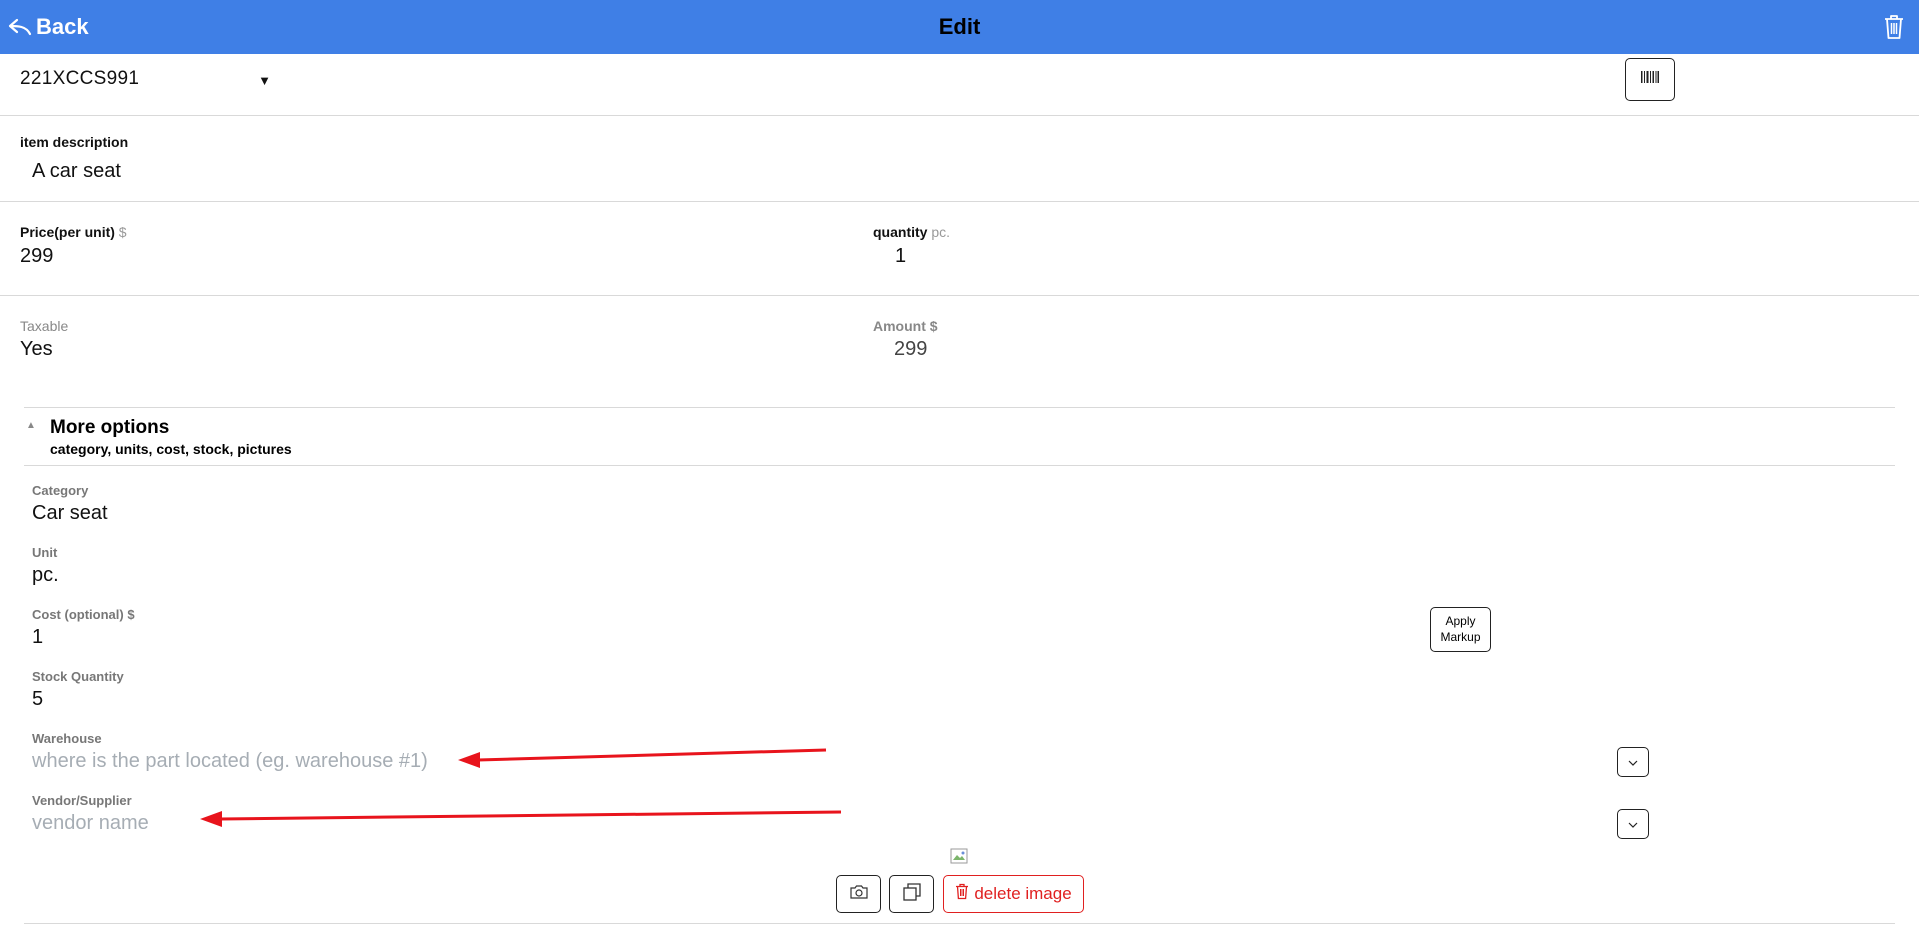 This screenshot has height=940, width=1919. Describe the element at coordinates (264, 80) in the screenshot. I see `caret-down-icon: ▼` at that location.